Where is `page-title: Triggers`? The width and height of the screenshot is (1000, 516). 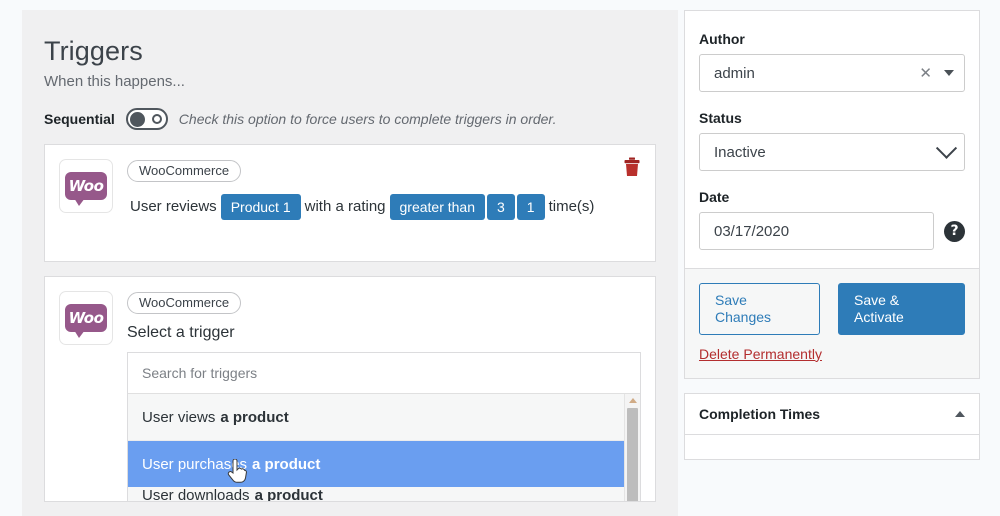
page-title: Triggers is located at coordinates (93, 51).